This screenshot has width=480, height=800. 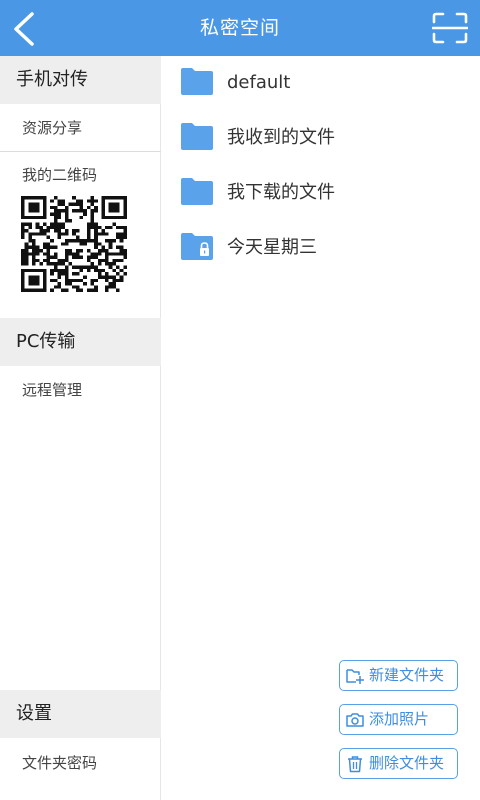 What do you see at coordinates (74, 244) in the screenshot?
I see `qr-code` at bounding box center [74, 244].